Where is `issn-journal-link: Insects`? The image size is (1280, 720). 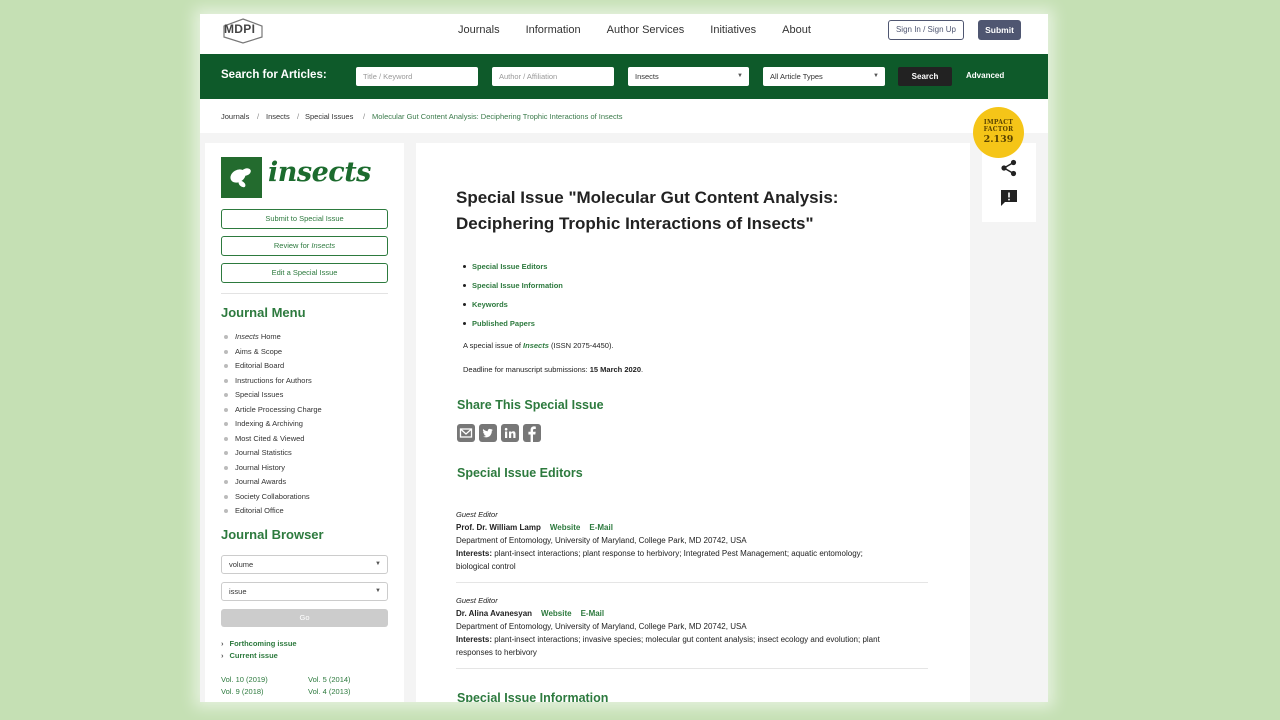 issn-journal-link: Insects is located at coordinates (536, 345).